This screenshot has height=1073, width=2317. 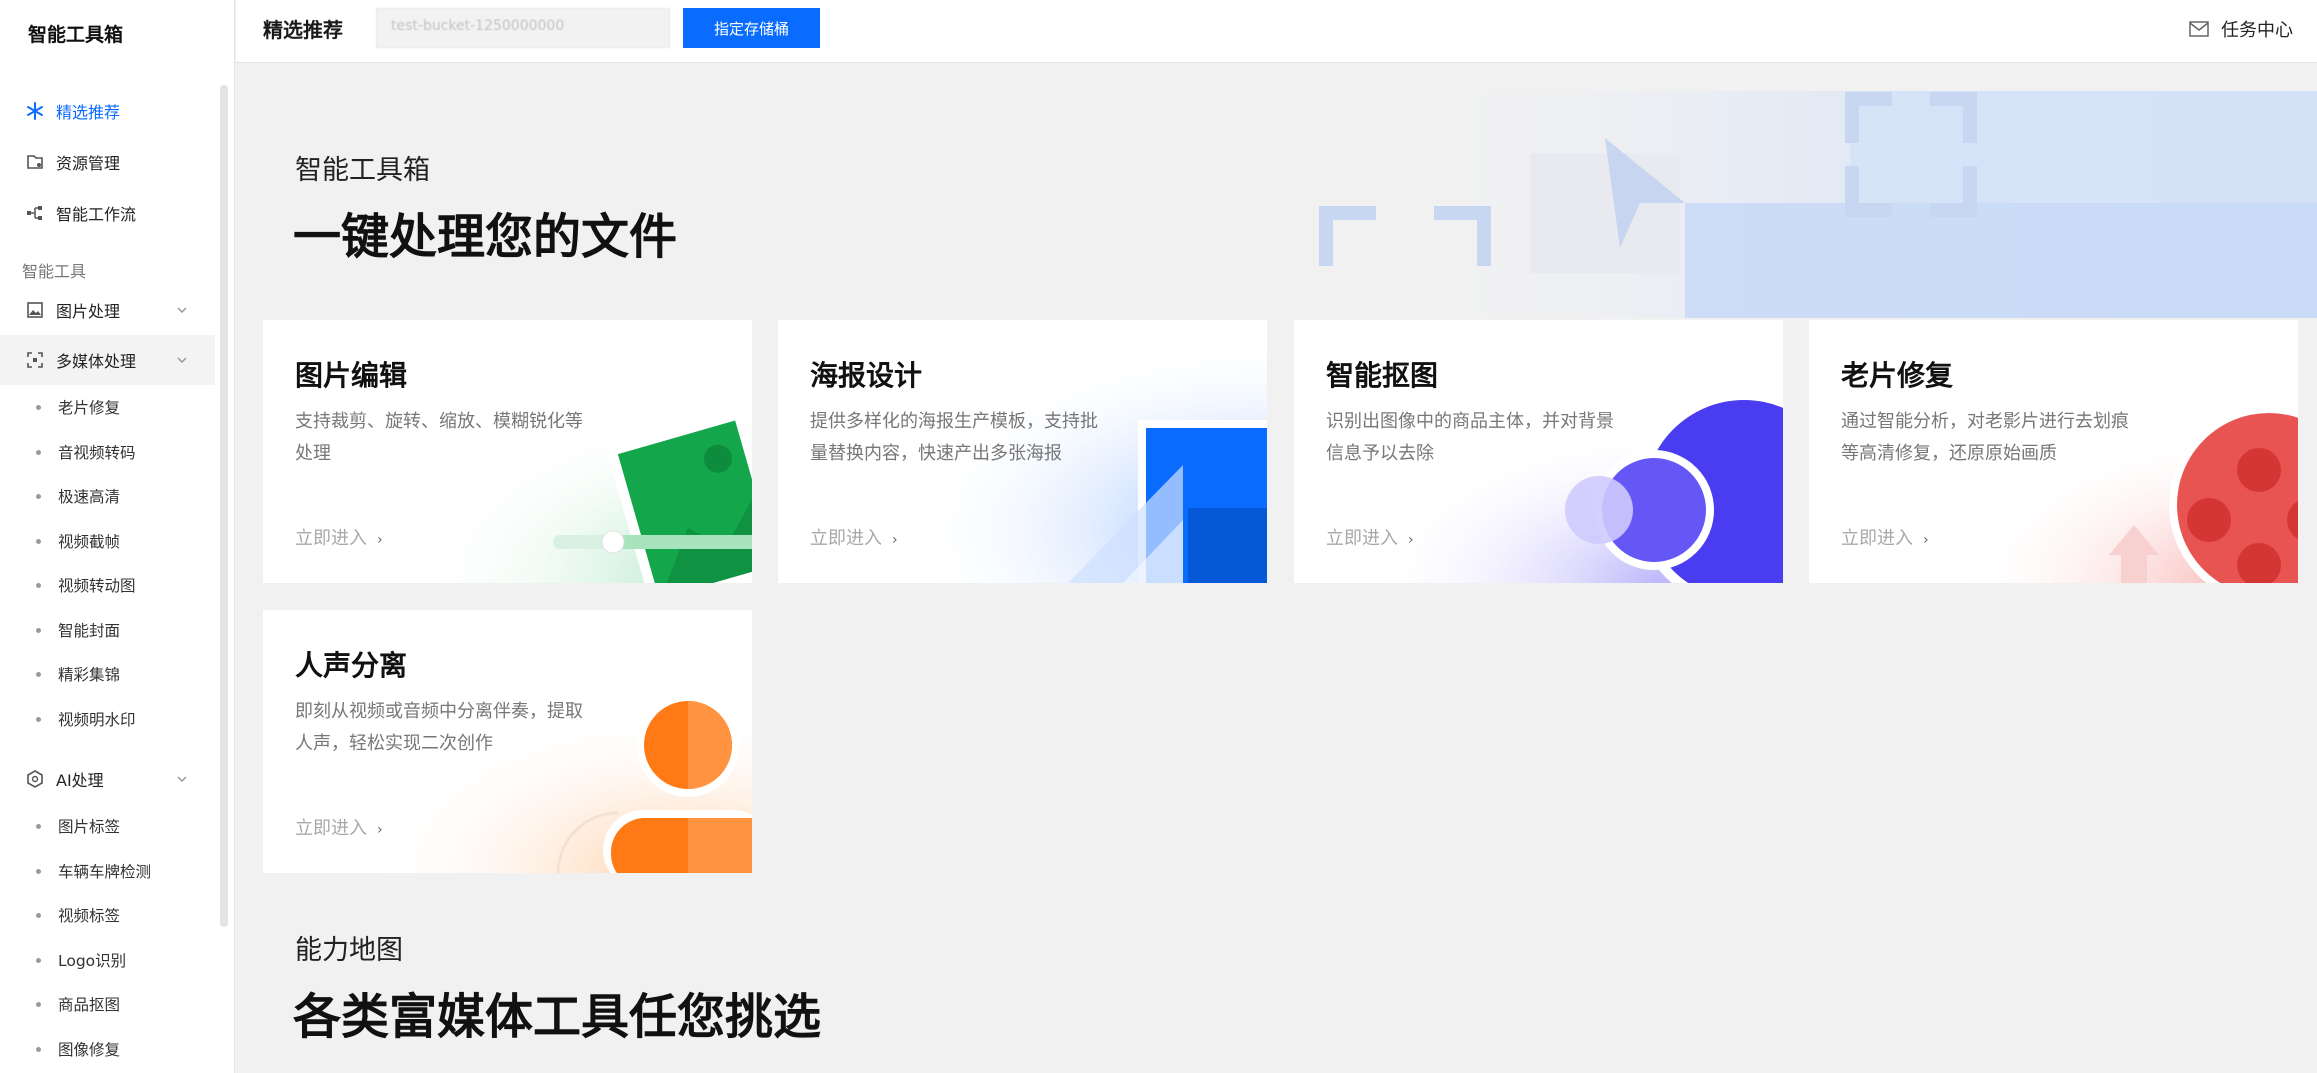 I want to click on sidebar-sub-item: 图像修复, so click(x=107, y=1049).